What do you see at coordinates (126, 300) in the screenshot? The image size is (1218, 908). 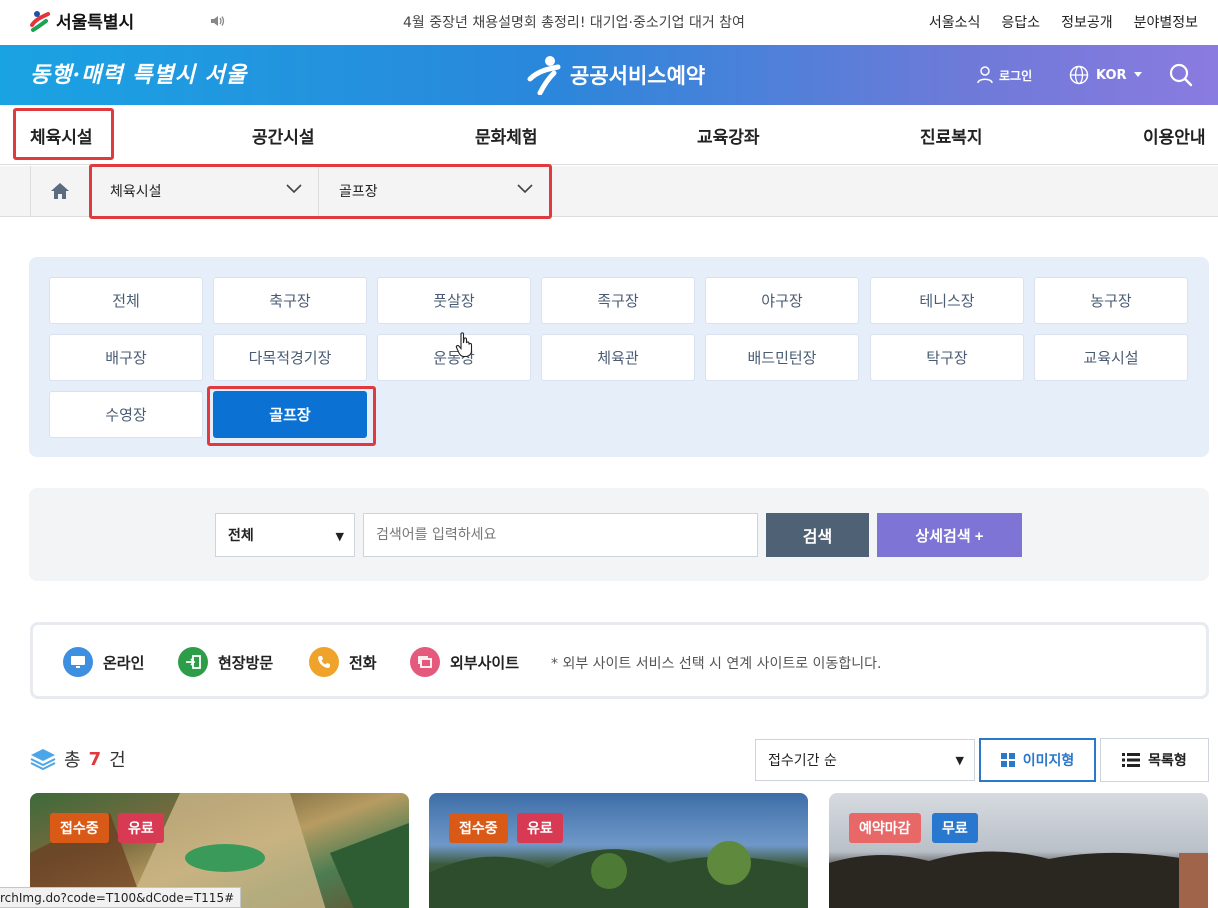 I see `category-all: 전체` at bounding box center [126, 300].